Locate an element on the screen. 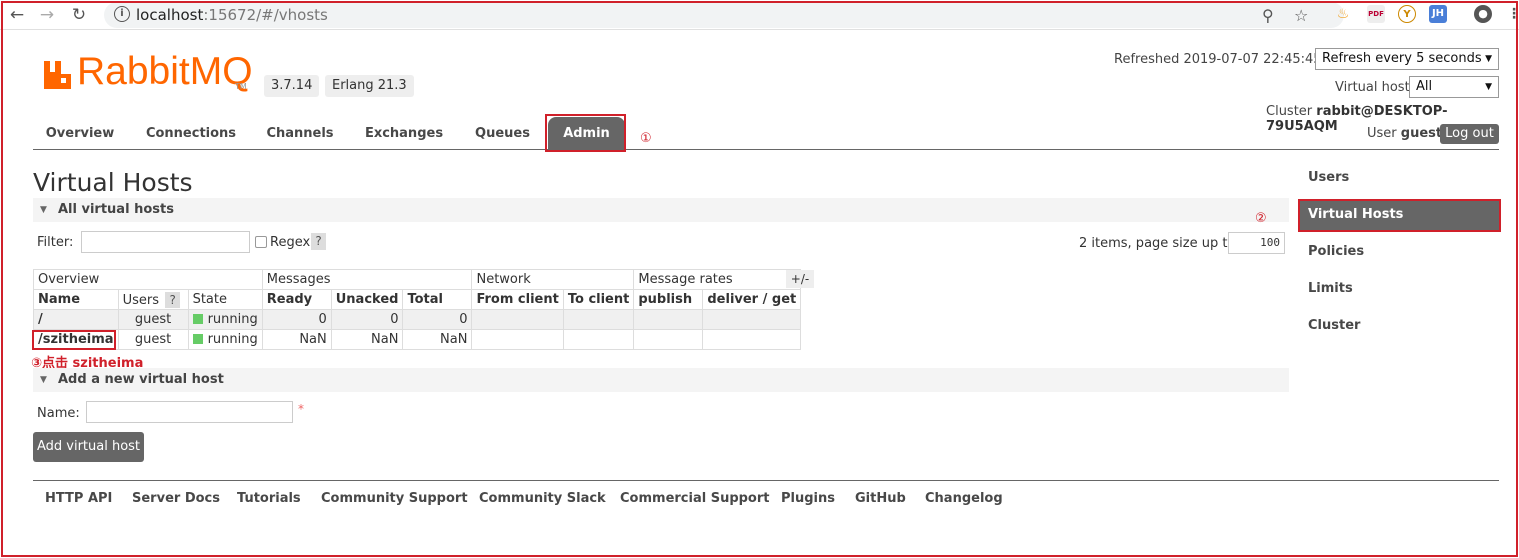  yandex-extension-icon: Y is located at coordinates (1407, 14).